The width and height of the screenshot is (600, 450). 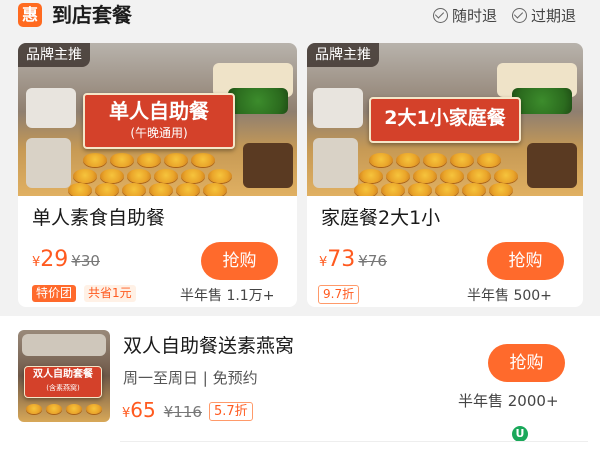 What do you see at coordinates (339, 294) in the screenshot?
I see `discount-chip: 9.7折` at bounding box center [339, 294].